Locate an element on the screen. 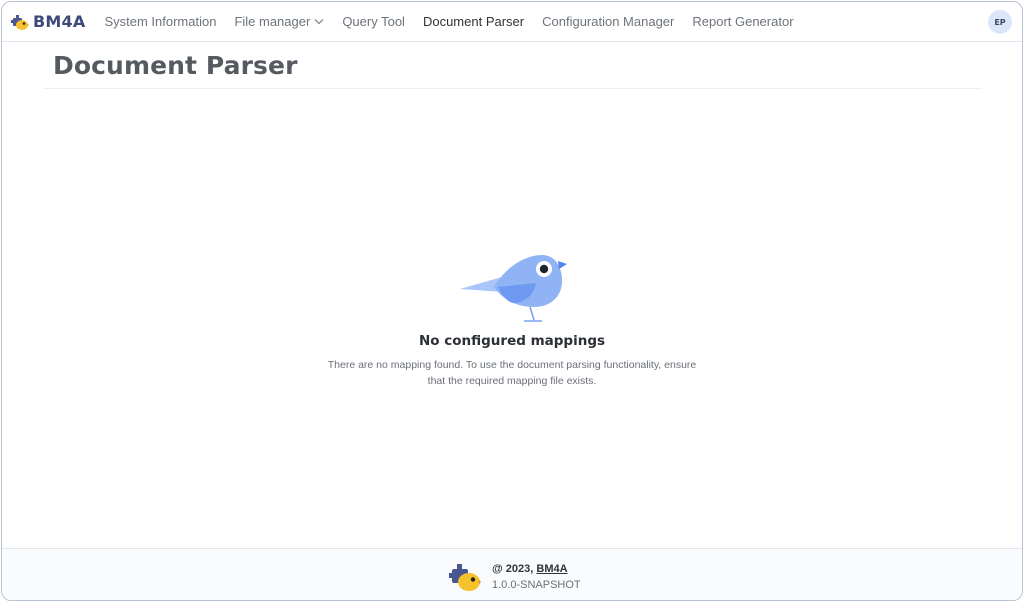  page-title: Document Parser is located at coordinates (175, 65).